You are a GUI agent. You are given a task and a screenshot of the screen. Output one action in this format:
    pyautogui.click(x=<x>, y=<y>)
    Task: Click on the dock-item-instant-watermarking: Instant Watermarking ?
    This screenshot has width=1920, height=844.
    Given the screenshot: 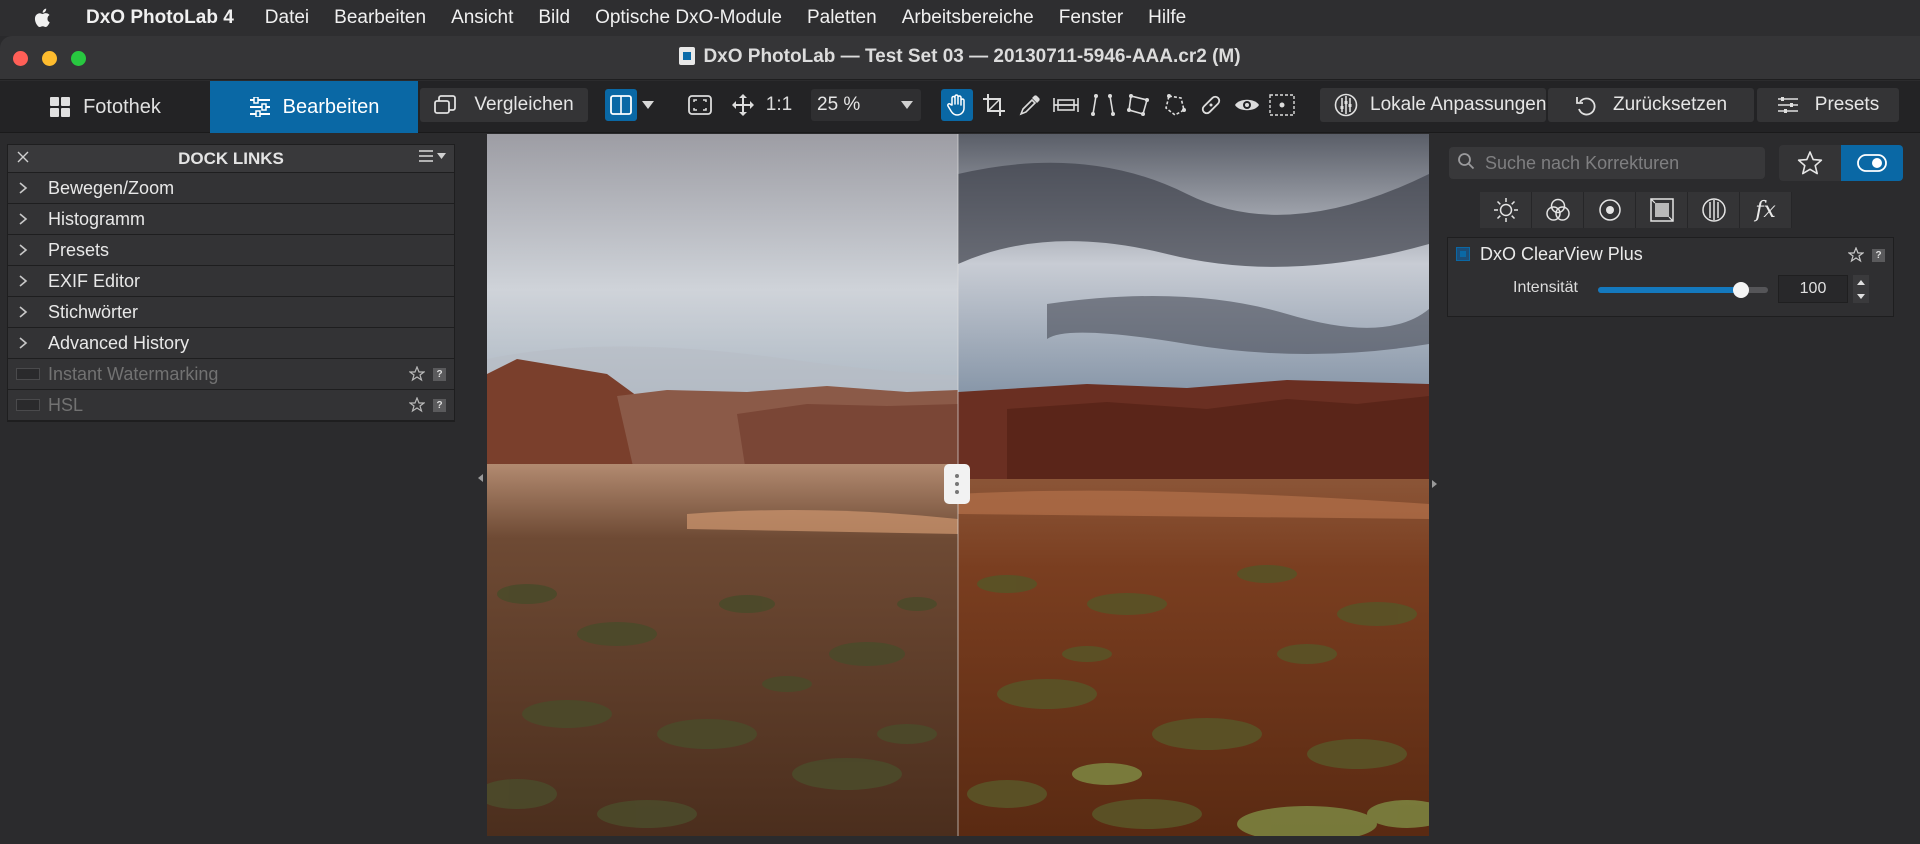 What is the action you would take?
    pyautogui.click(x=231, y=374)
    